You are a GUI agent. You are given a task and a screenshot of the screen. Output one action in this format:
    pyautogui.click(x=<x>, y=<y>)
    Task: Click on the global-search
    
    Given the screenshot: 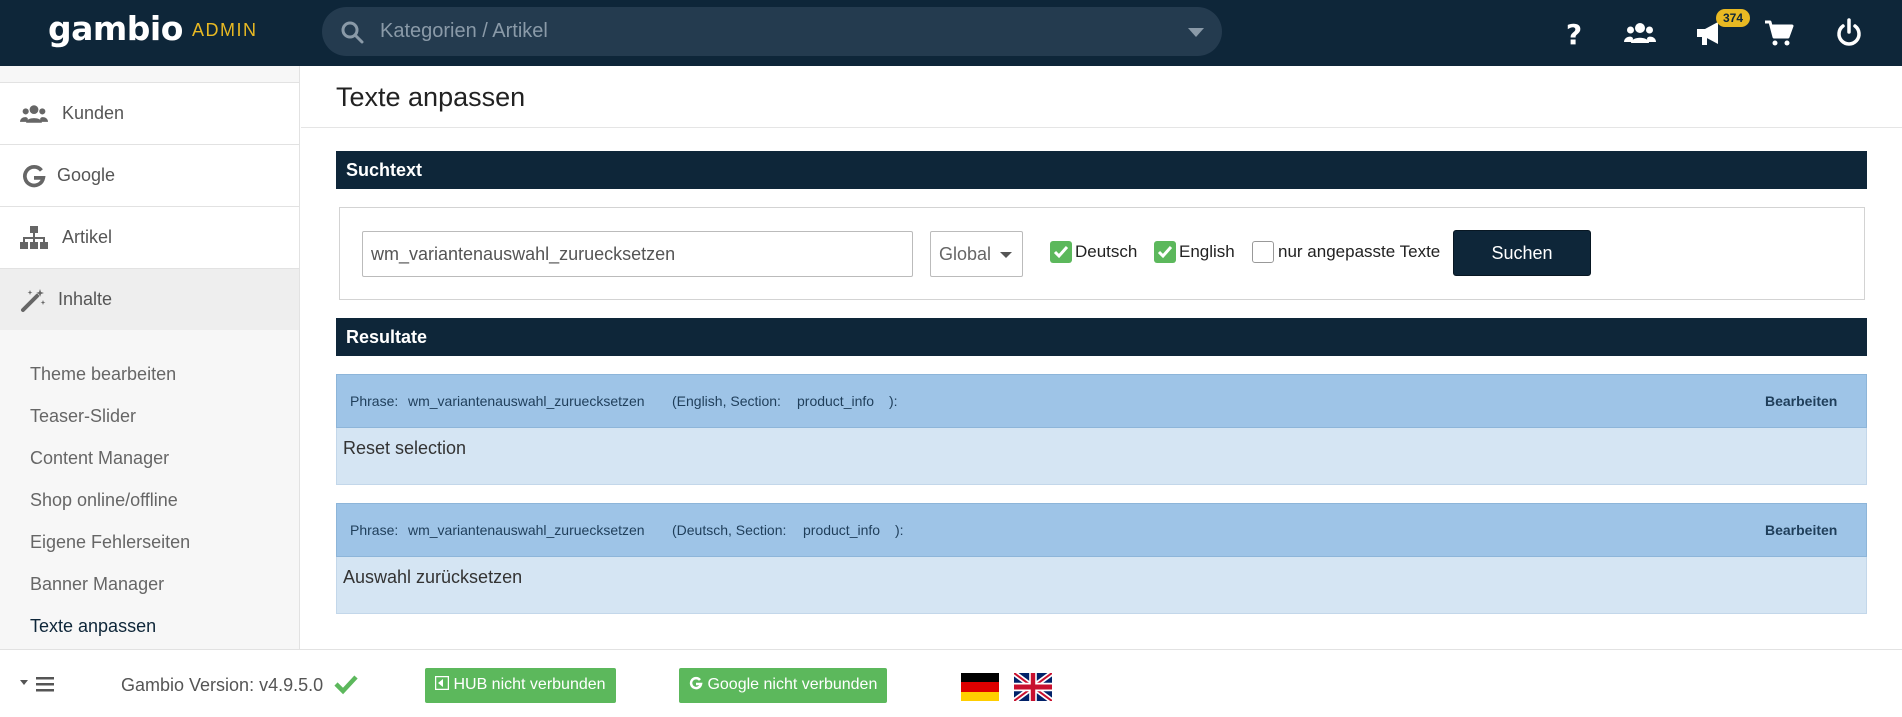 What is the action you would take?
    pyautogui.click(x=772, y=31)
    